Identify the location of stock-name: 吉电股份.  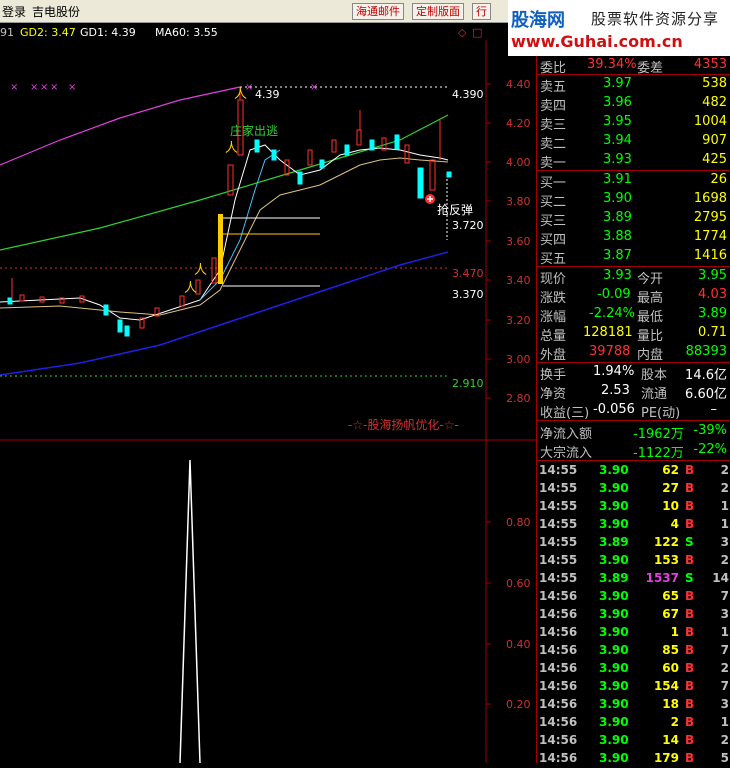
(56, 12).